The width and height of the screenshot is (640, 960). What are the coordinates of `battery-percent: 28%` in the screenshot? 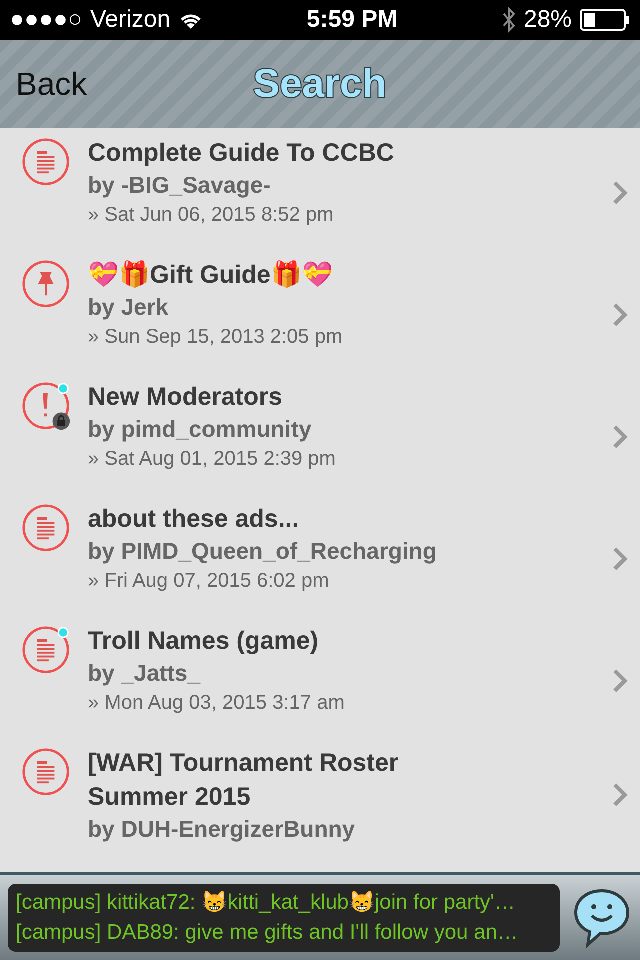 It's located at (548, 20).